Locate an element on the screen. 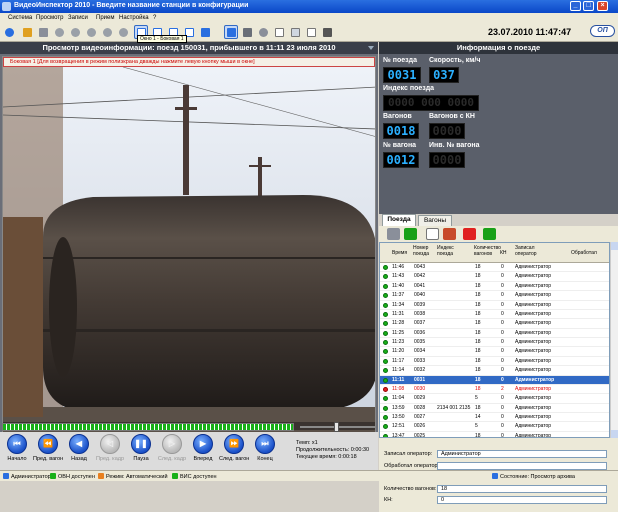 This screenshot has width=618, height=512. col-time: Время is located at coordinates (399, 253).